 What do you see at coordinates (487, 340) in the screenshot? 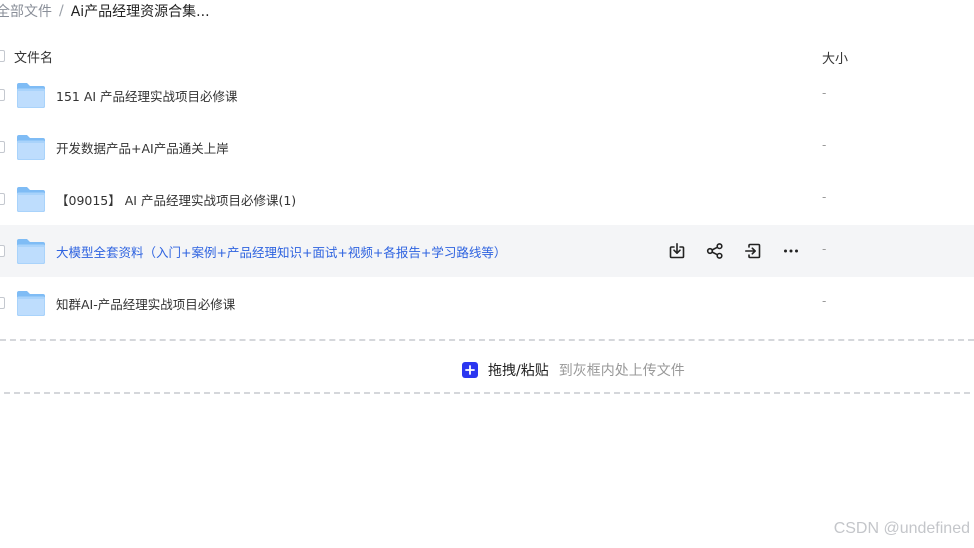
I see `upload-dropzone-top-border` at bounding box center [487, 340].